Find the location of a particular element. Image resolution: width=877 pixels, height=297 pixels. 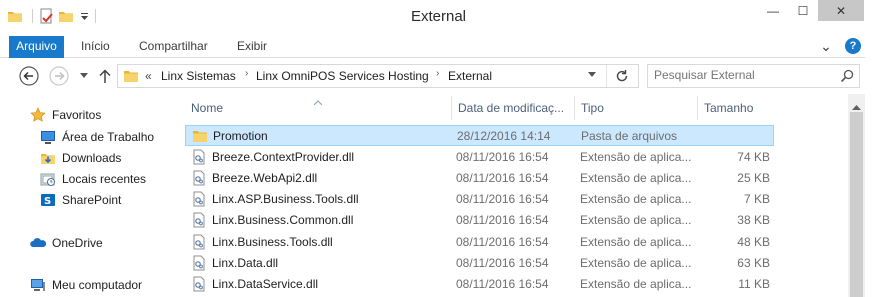

search-input is located at coordinates (744, 75).